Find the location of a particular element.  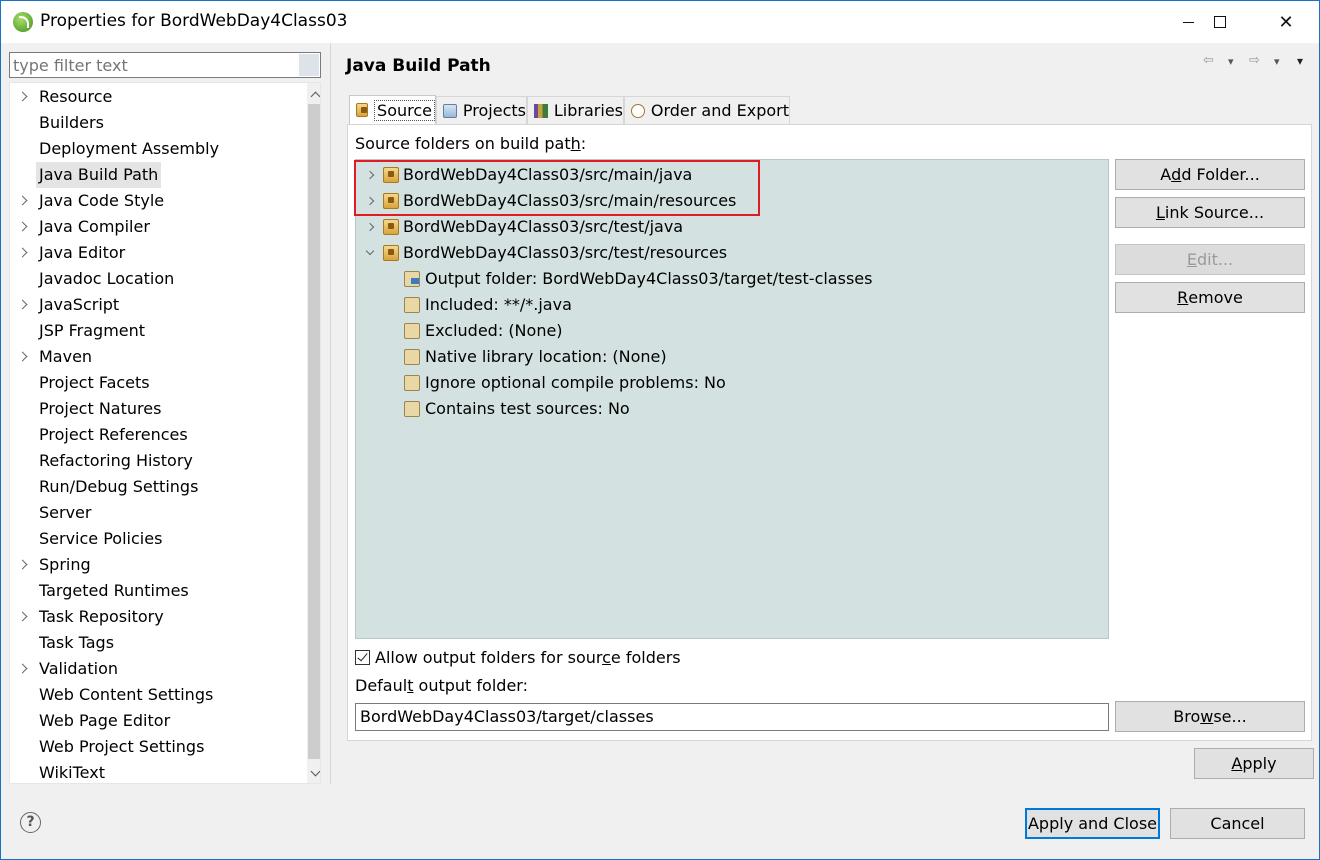

sidebar-item: Project References is located at coordinates (155, 435).